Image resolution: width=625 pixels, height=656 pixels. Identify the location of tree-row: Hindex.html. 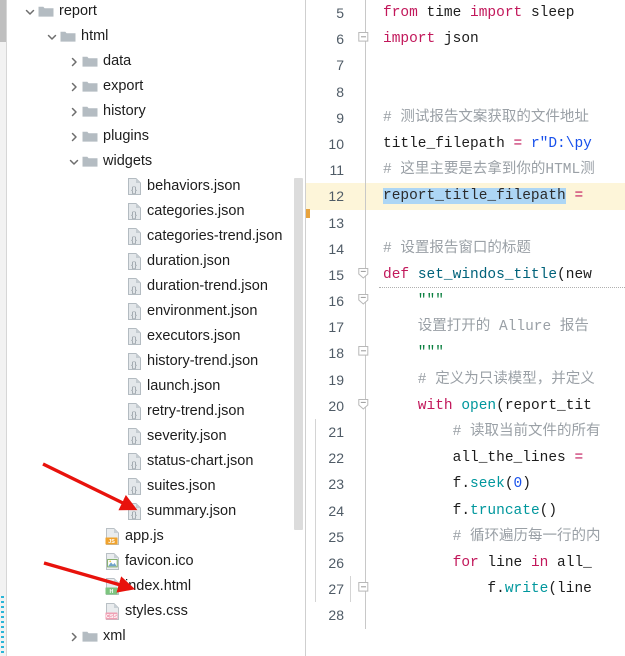
(152, 586).